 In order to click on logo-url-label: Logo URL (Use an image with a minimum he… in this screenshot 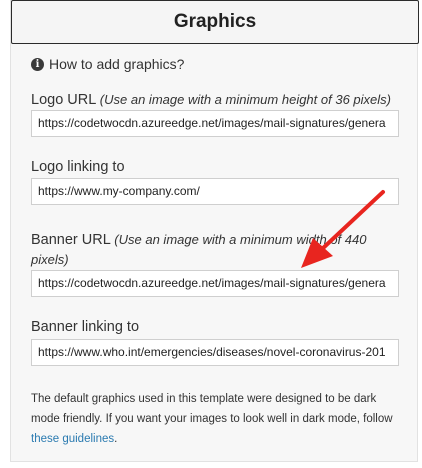, I will do `click(216, 100)`.